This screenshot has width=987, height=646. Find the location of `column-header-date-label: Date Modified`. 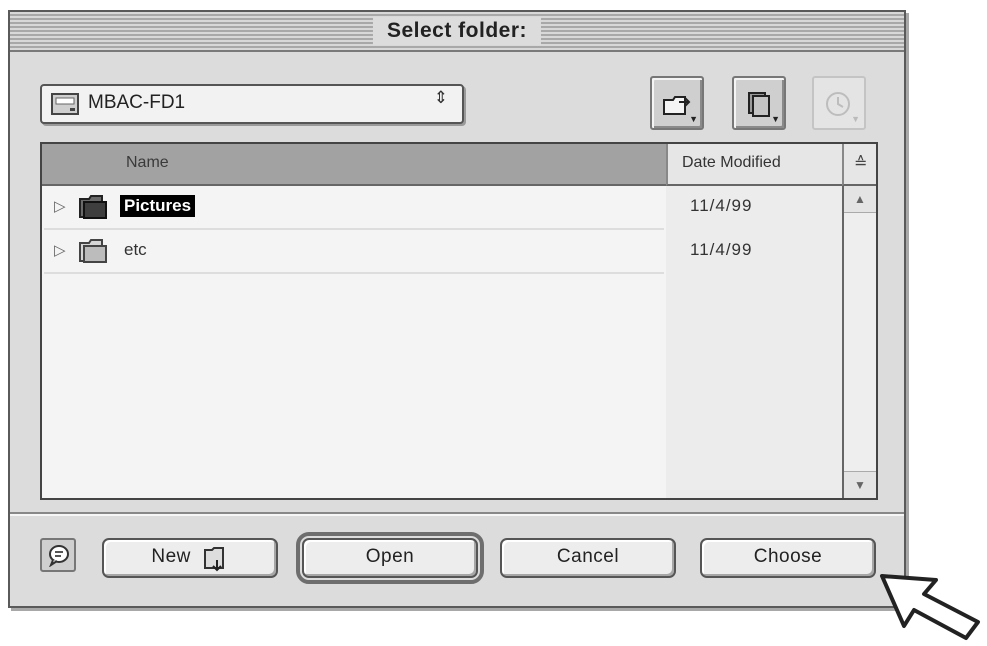

column-header-date-label: Date Modified is located at coordinates (731, 162).